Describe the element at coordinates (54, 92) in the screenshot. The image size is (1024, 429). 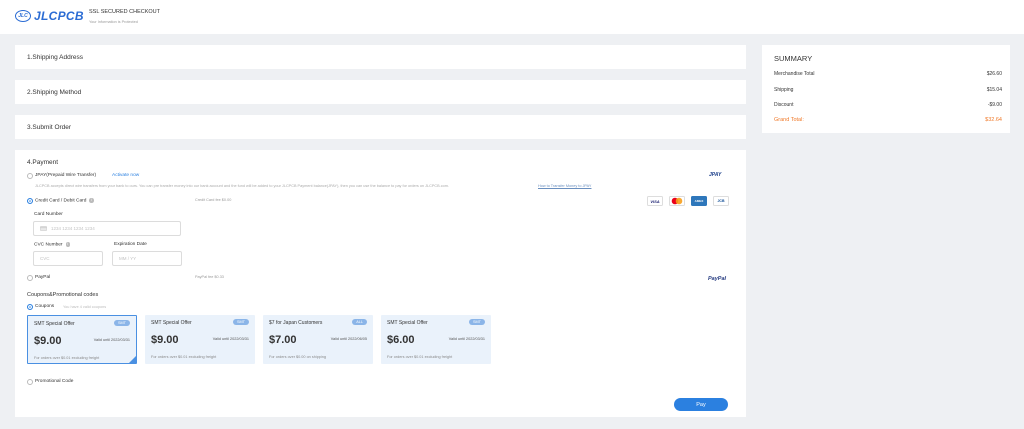
I see `section-title: 2.Shipping Method` at that location.